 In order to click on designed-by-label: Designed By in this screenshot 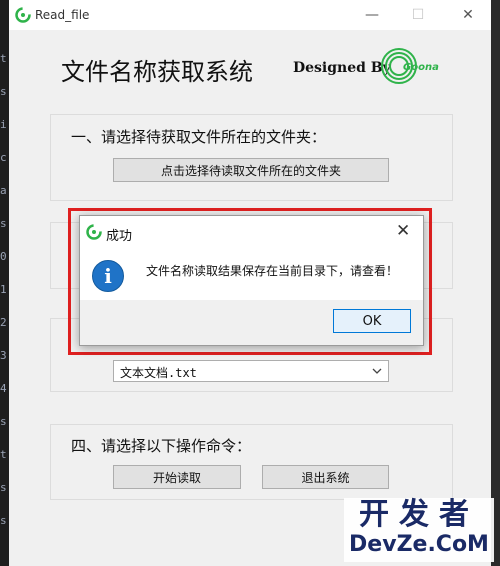, I will do `click(342, 68)`.